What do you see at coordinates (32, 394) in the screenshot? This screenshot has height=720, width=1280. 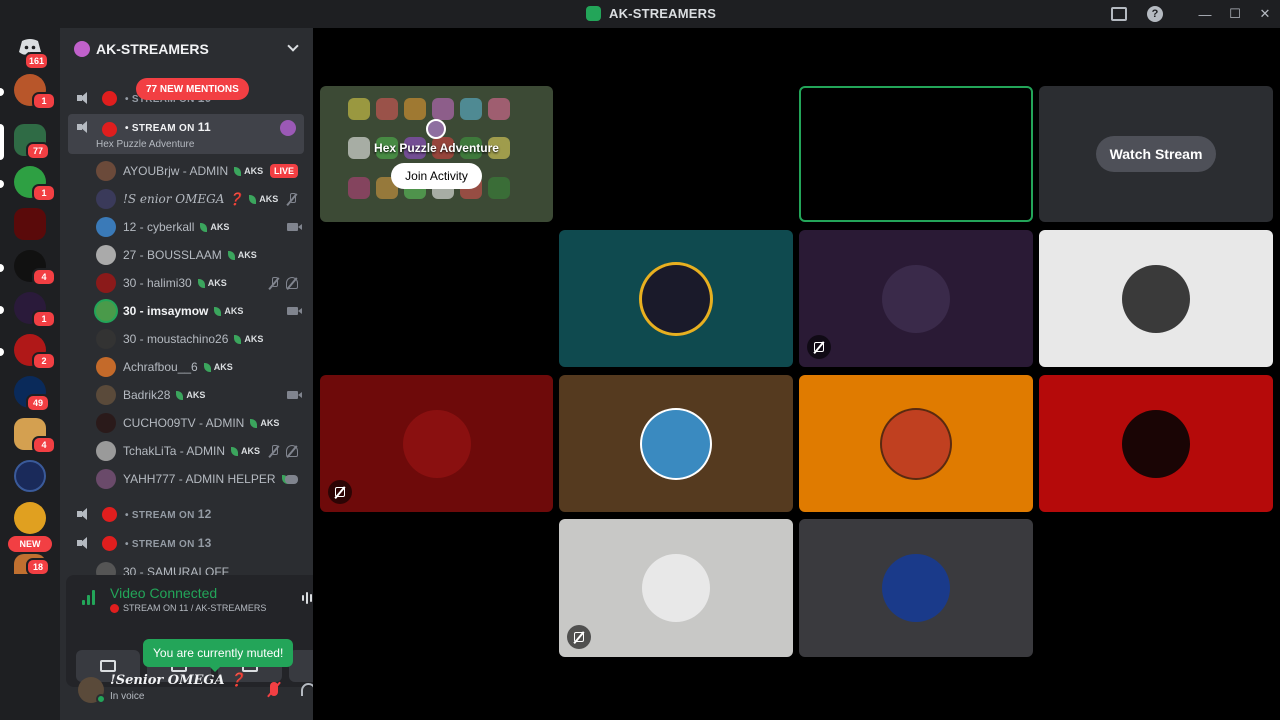 I see `server-icon: 49` at bounding box center [32, 394].